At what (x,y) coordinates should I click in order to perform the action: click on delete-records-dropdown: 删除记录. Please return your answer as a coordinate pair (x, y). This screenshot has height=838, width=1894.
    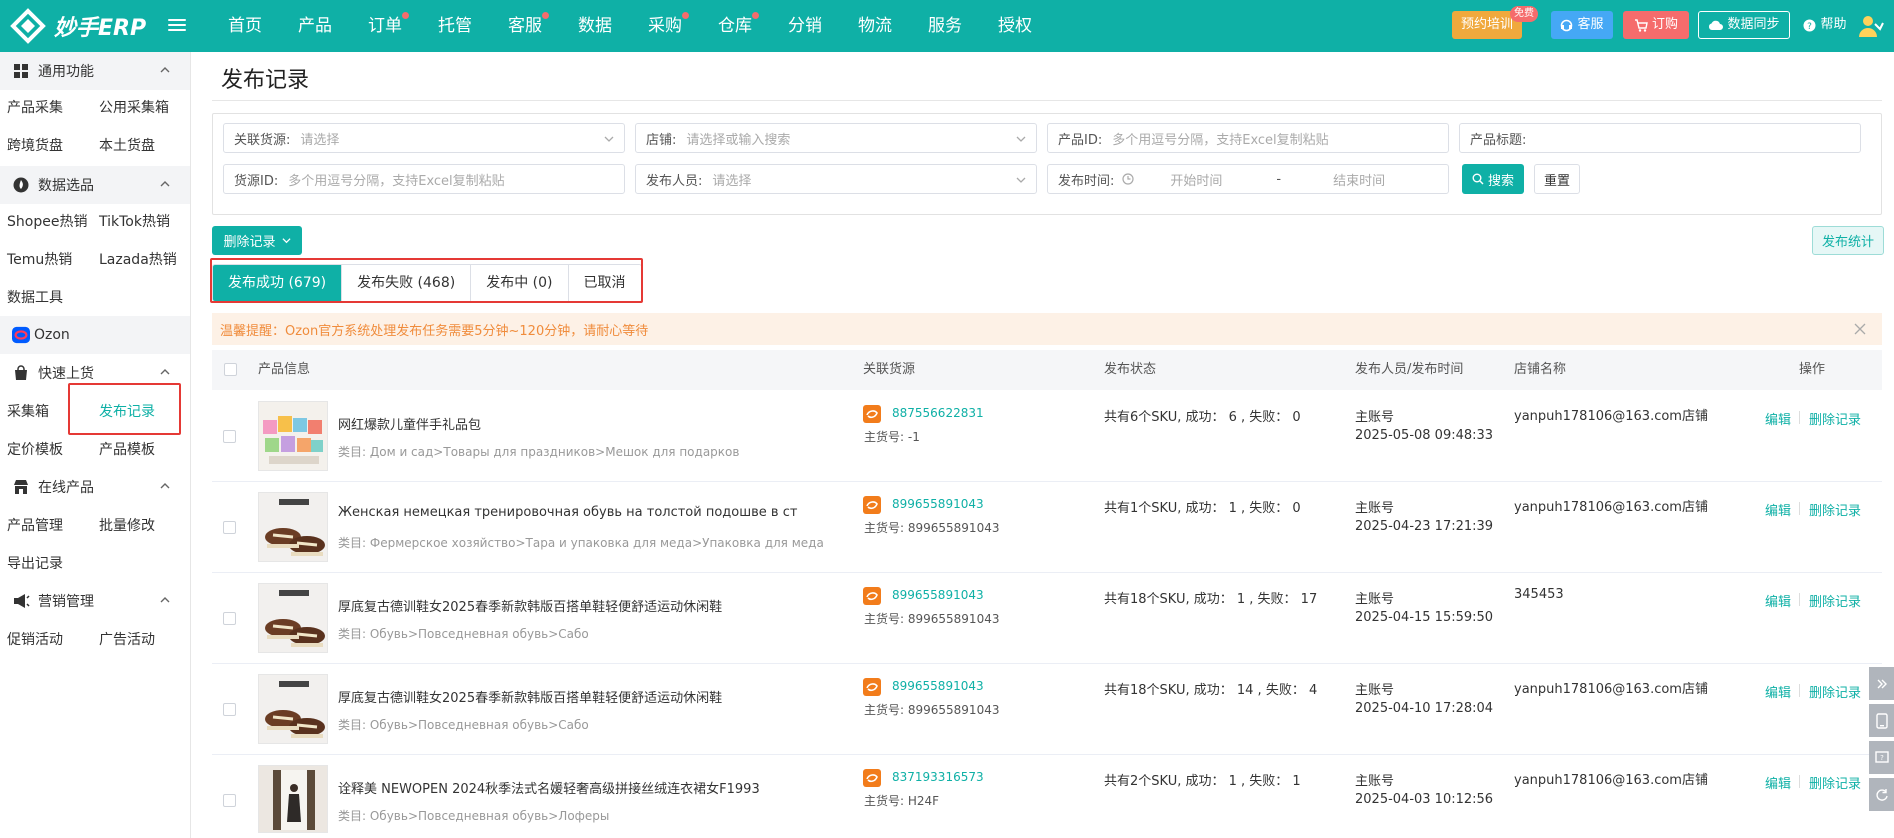
    Looking at the image, I should click on (257, 240).